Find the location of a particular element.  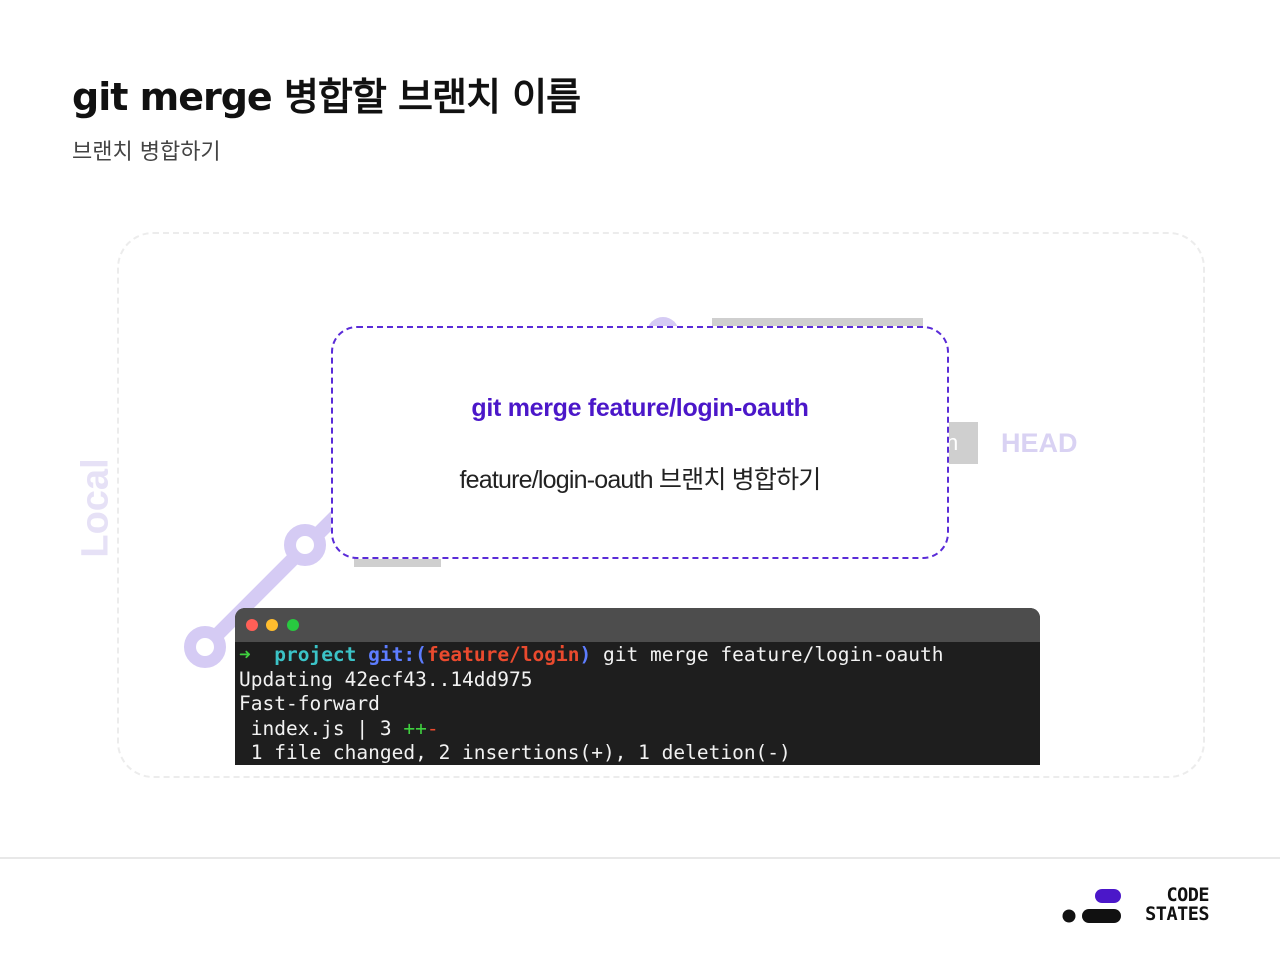

callout-description: feature/login-oauth 브랜치 병합하기 is located at coordinates (640, 480).